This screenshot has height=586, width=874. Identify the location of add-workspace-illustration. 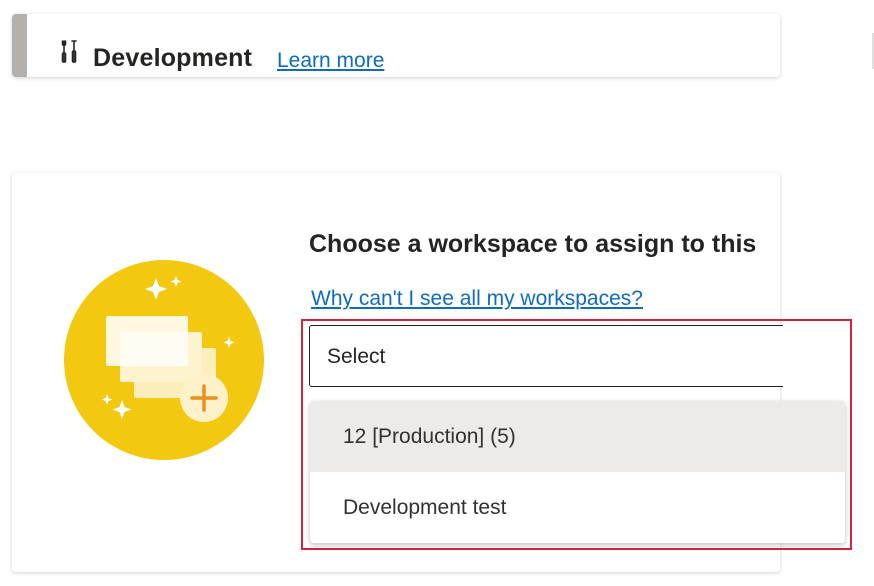
(164, 360).